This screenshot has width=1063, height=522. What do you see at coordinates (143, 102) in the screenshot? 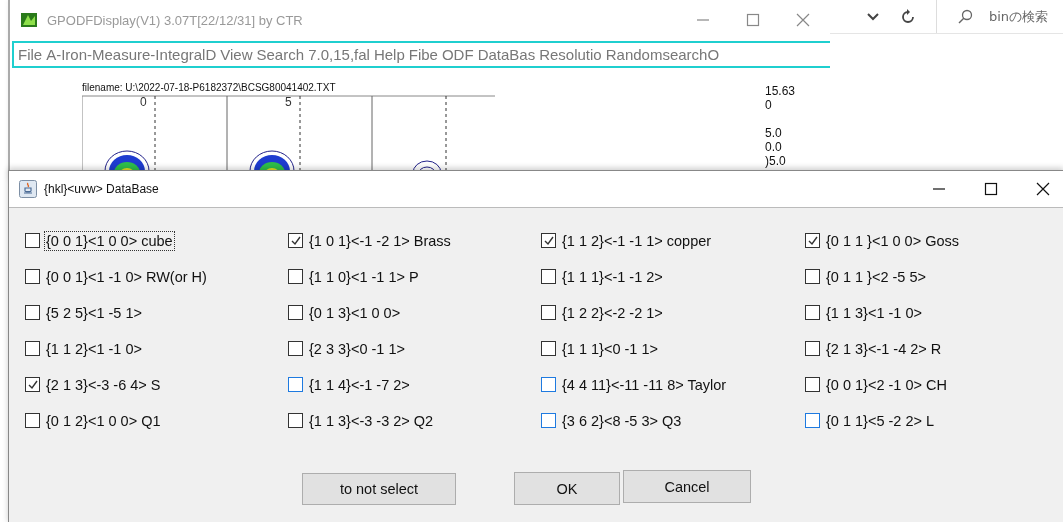
I see `panel-label: 0` at bounding box center [143, 102].